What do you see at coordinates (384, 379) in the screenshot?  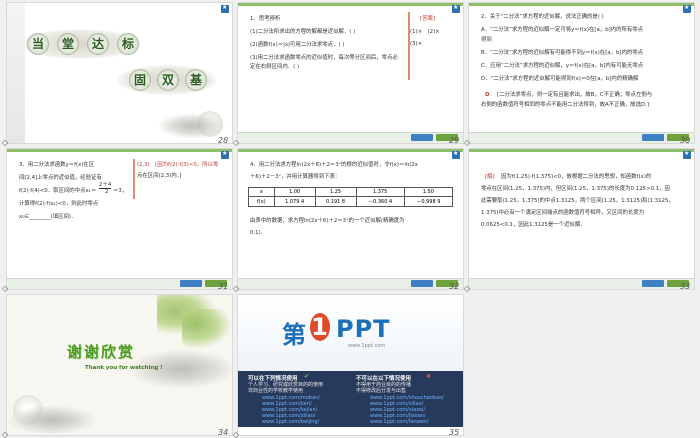 I see `disallowed-heading: 不可以在以下情况使用` at bounding box center [384, 379].